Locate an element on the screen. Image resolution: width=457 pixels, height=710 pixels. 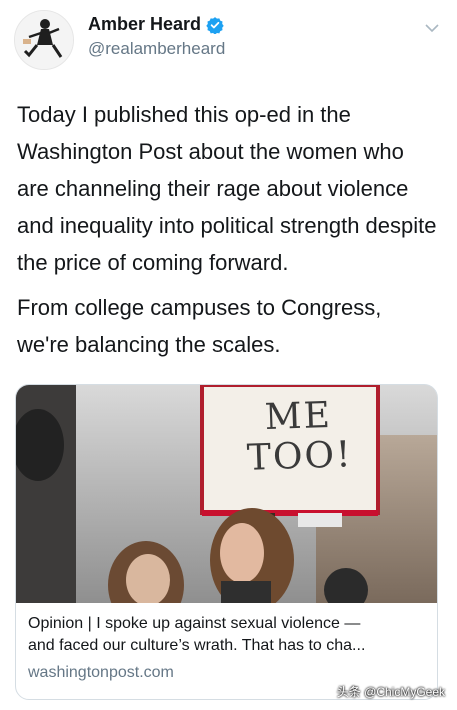
sign-text: ME TOO! is located at coordinates (299, 437).